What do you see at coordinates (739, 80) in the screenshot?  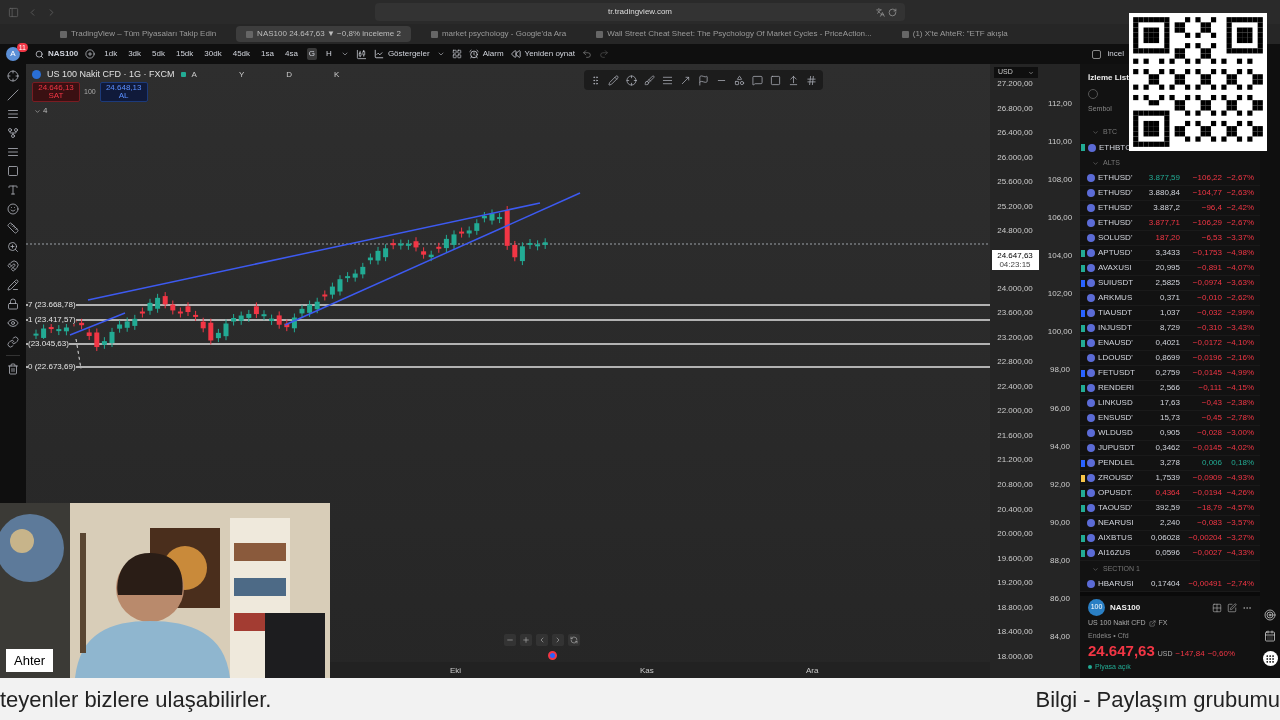 I see `shapes-icon` at bounding box center [739, 80].